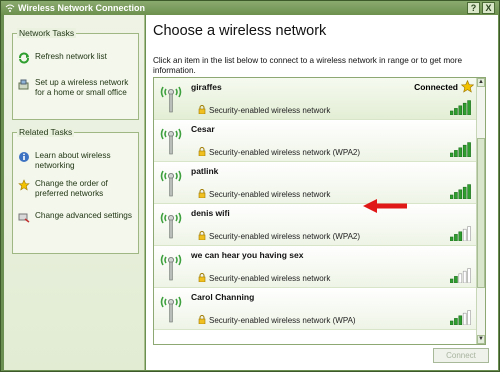 This screenshot has width=500, height=372. I want to click on learn-label: Learn about wireless networking, so click(73, 160).